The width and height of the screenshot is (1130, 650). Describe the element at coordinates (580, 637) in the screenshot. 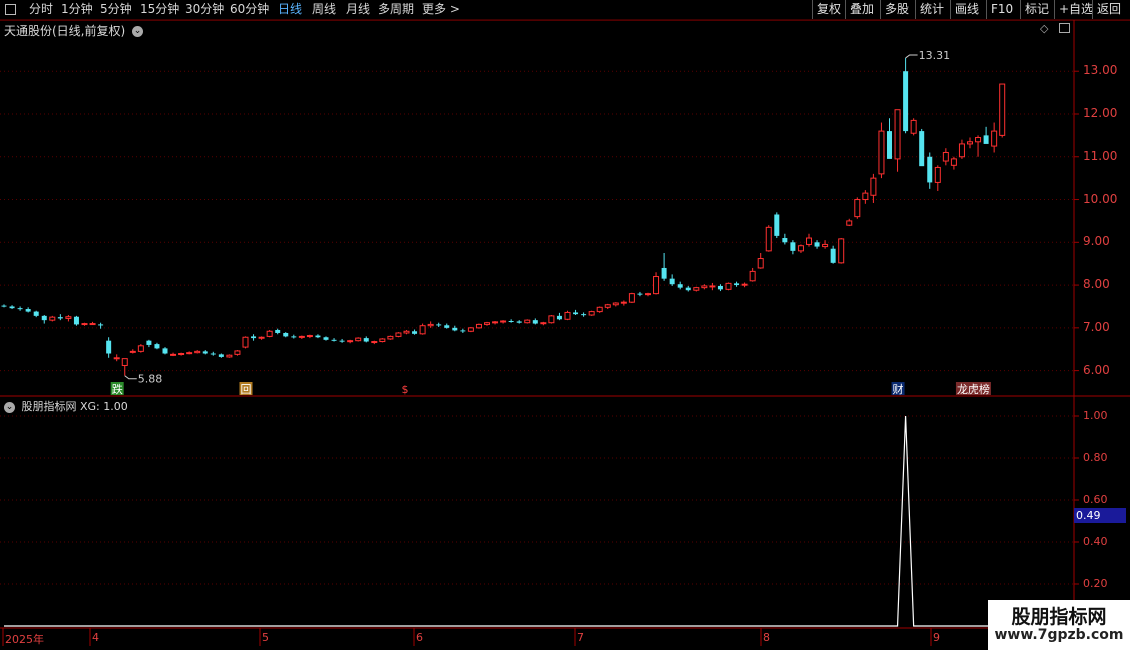

I see `date-tick-label: 7` at that location.